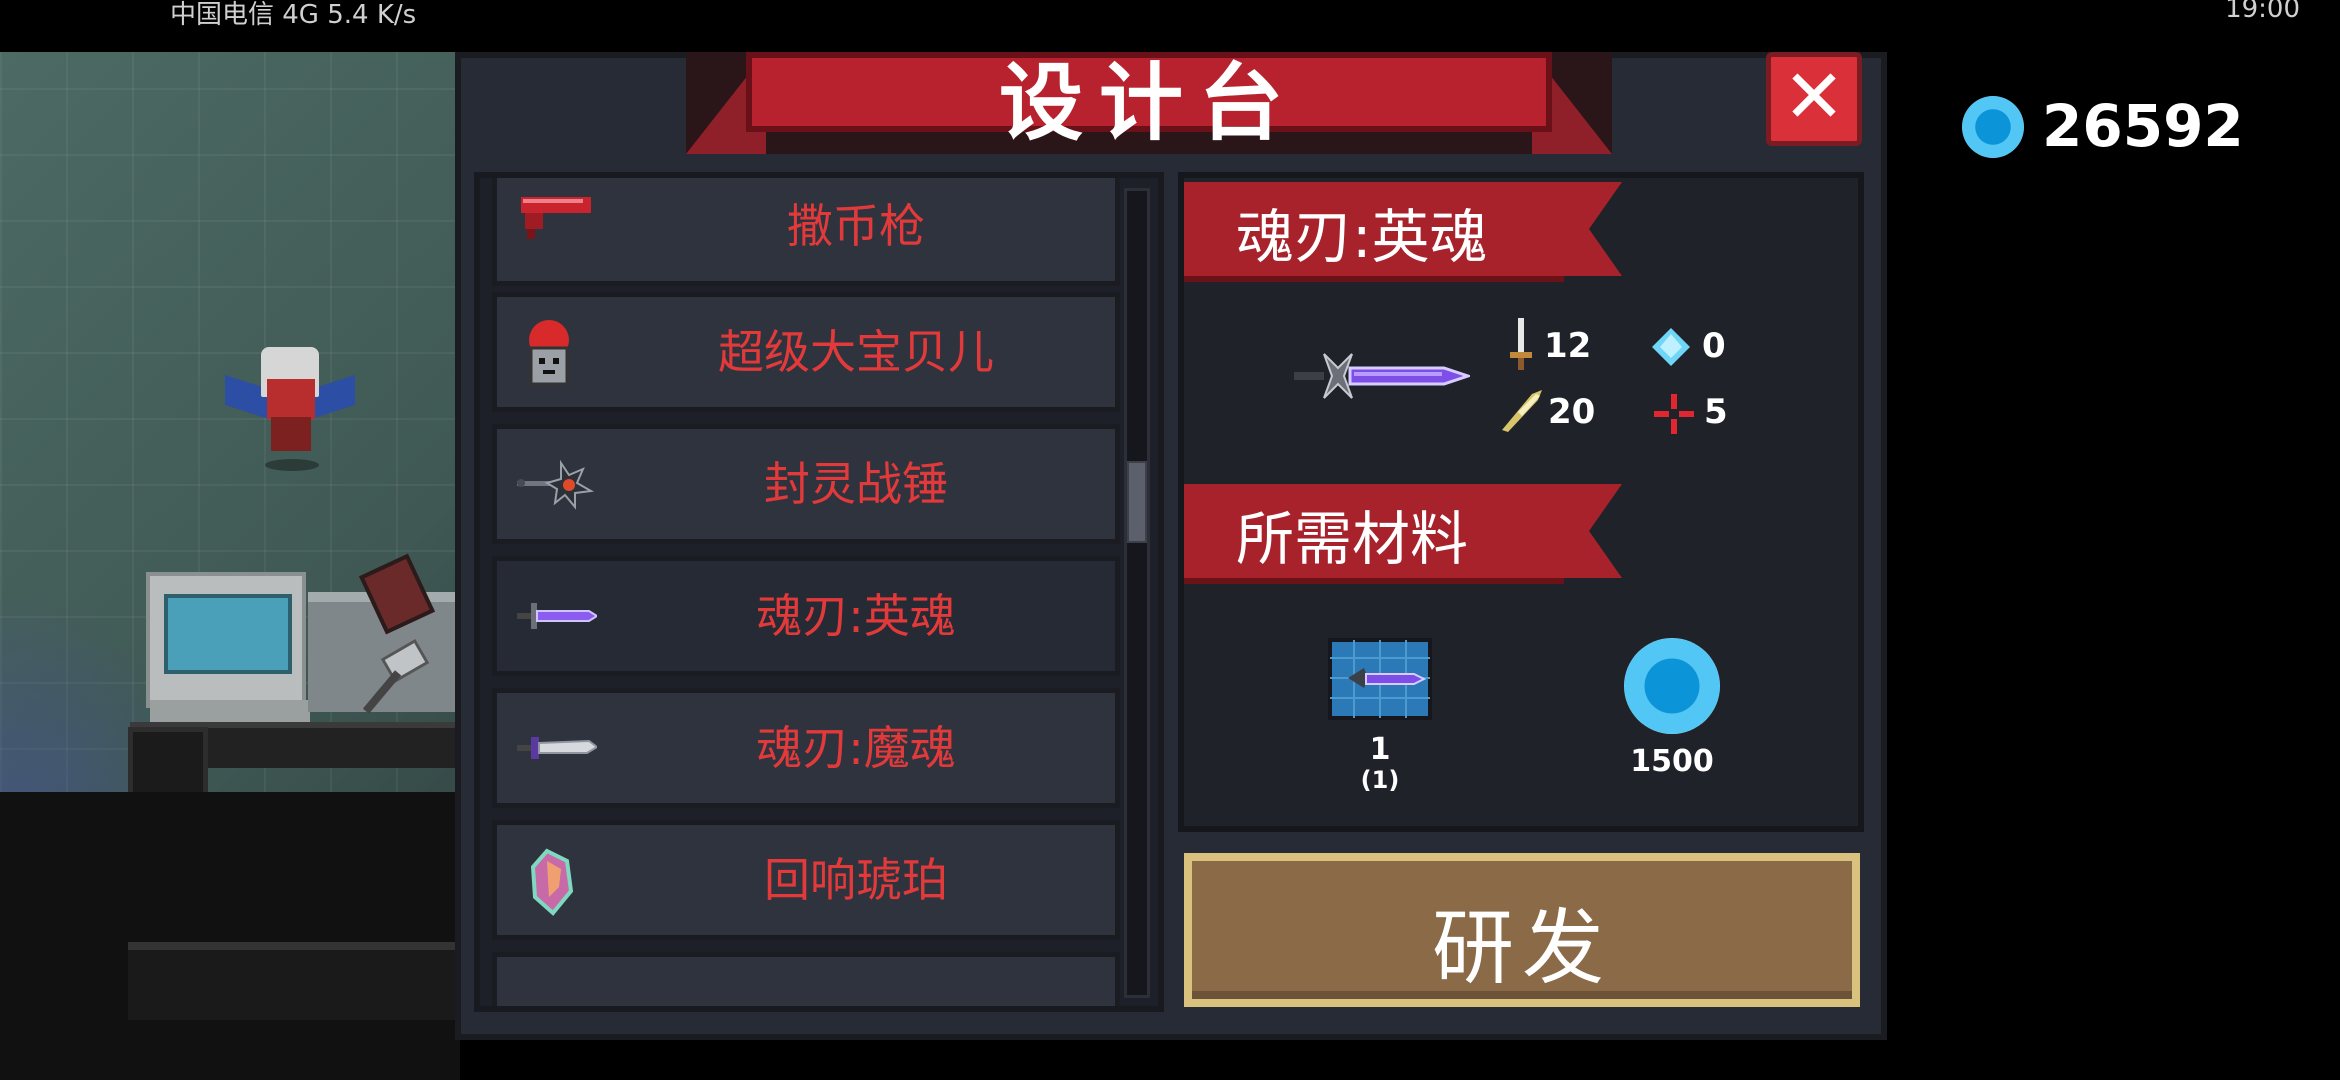 The height and width of the screenshot is (1080, 2340). I want to click on stat-crit: 20, so click(1572, 412).